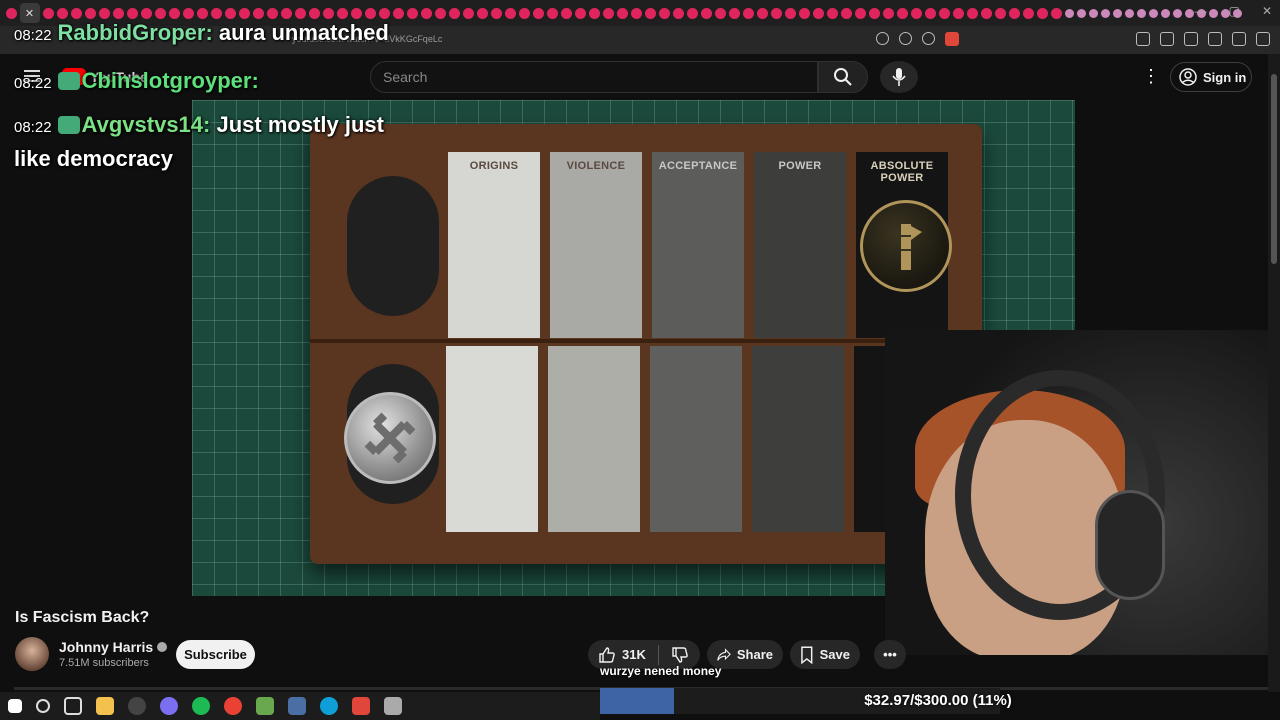 The height and width of the screenshot is (720, 1280). What do you see at coordinates (1263, 39) in the screenshot?
I see `menu-icon` at bounding box center [1263, 39].